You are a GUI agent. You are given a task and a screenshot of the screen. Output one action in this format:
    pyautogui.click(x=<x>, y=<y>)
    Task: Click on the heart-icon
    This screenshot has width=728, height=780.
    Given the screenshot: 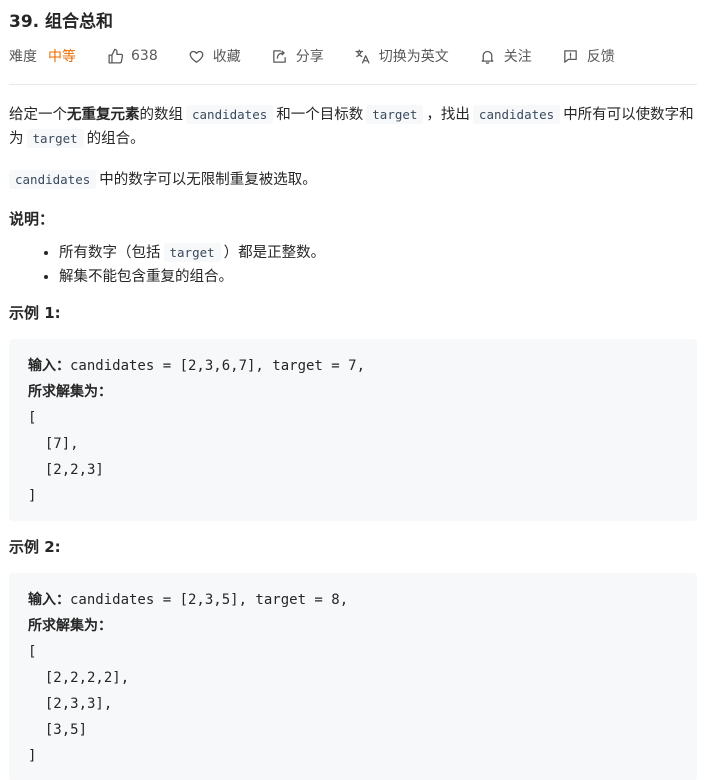 What is the action you would take?
    pyautogui.click(x=197, y=56)
    